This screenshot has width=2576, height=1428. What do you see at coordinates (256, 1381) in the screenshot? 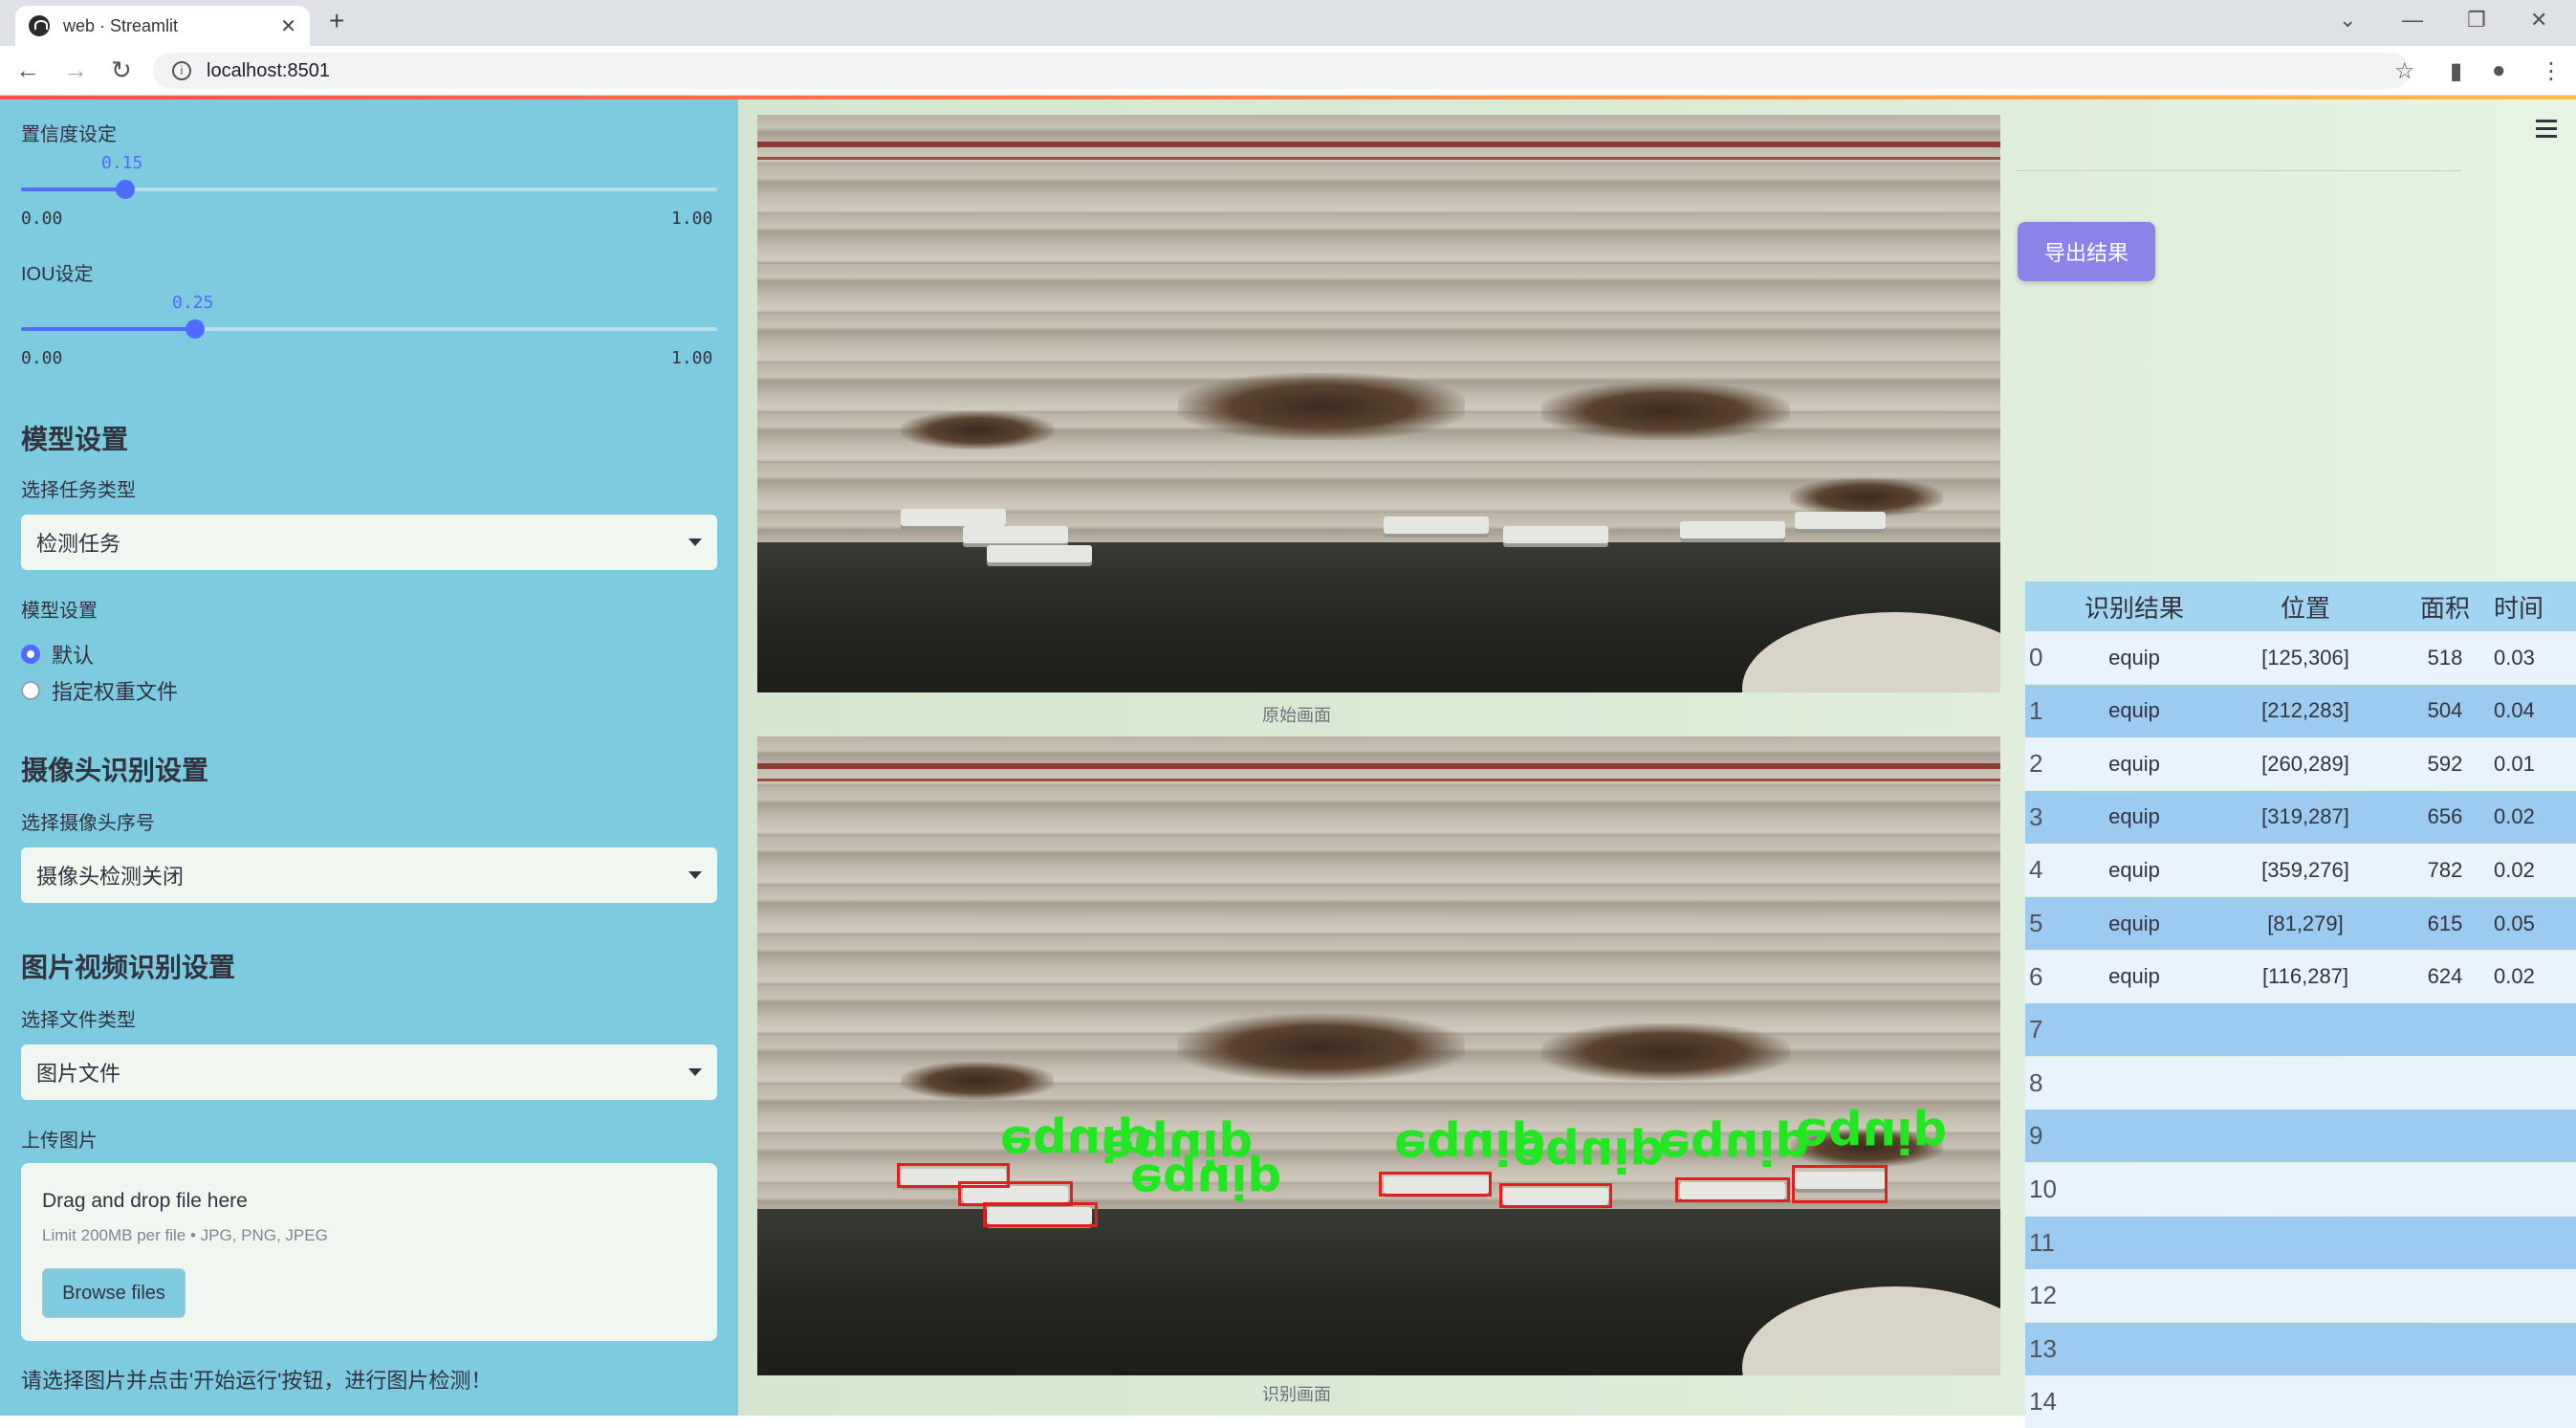
I see `instruction-hint: 请选择图片并点击'开始运行'按钮，进行图片检测！` at bounding box center [256, 1381].